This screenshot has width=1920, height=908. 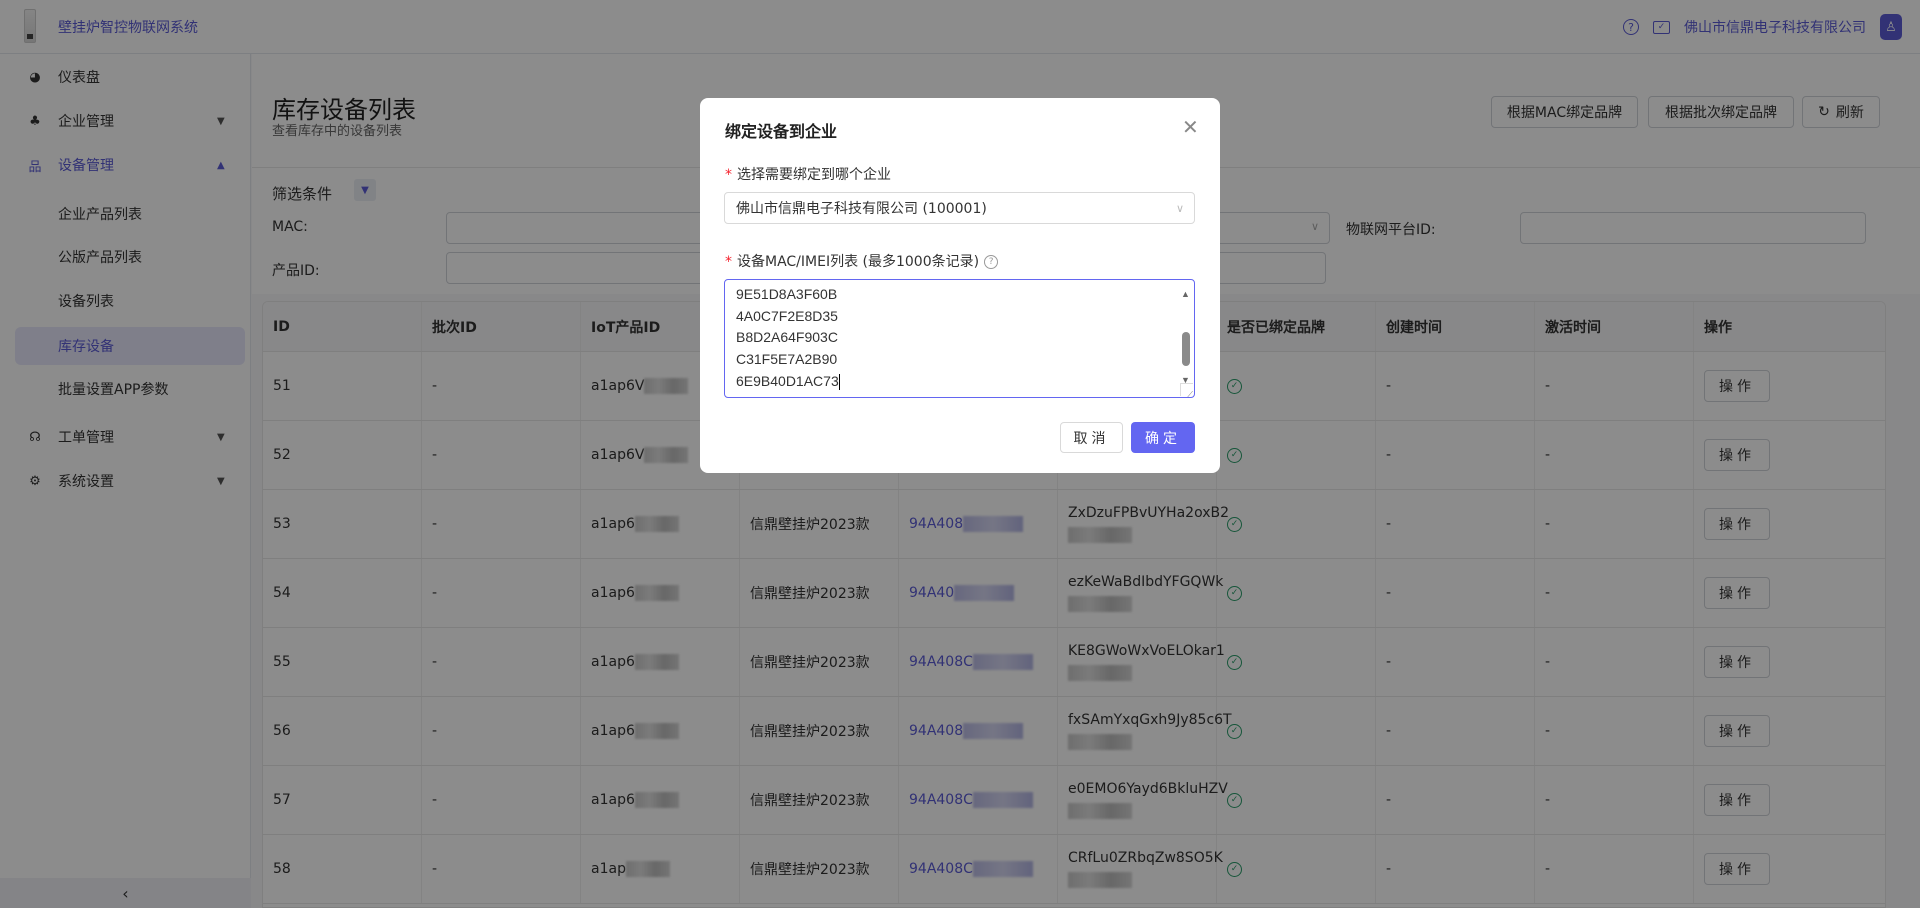 I want to click on close-icon: ✕, so click(x=1190, y=127).